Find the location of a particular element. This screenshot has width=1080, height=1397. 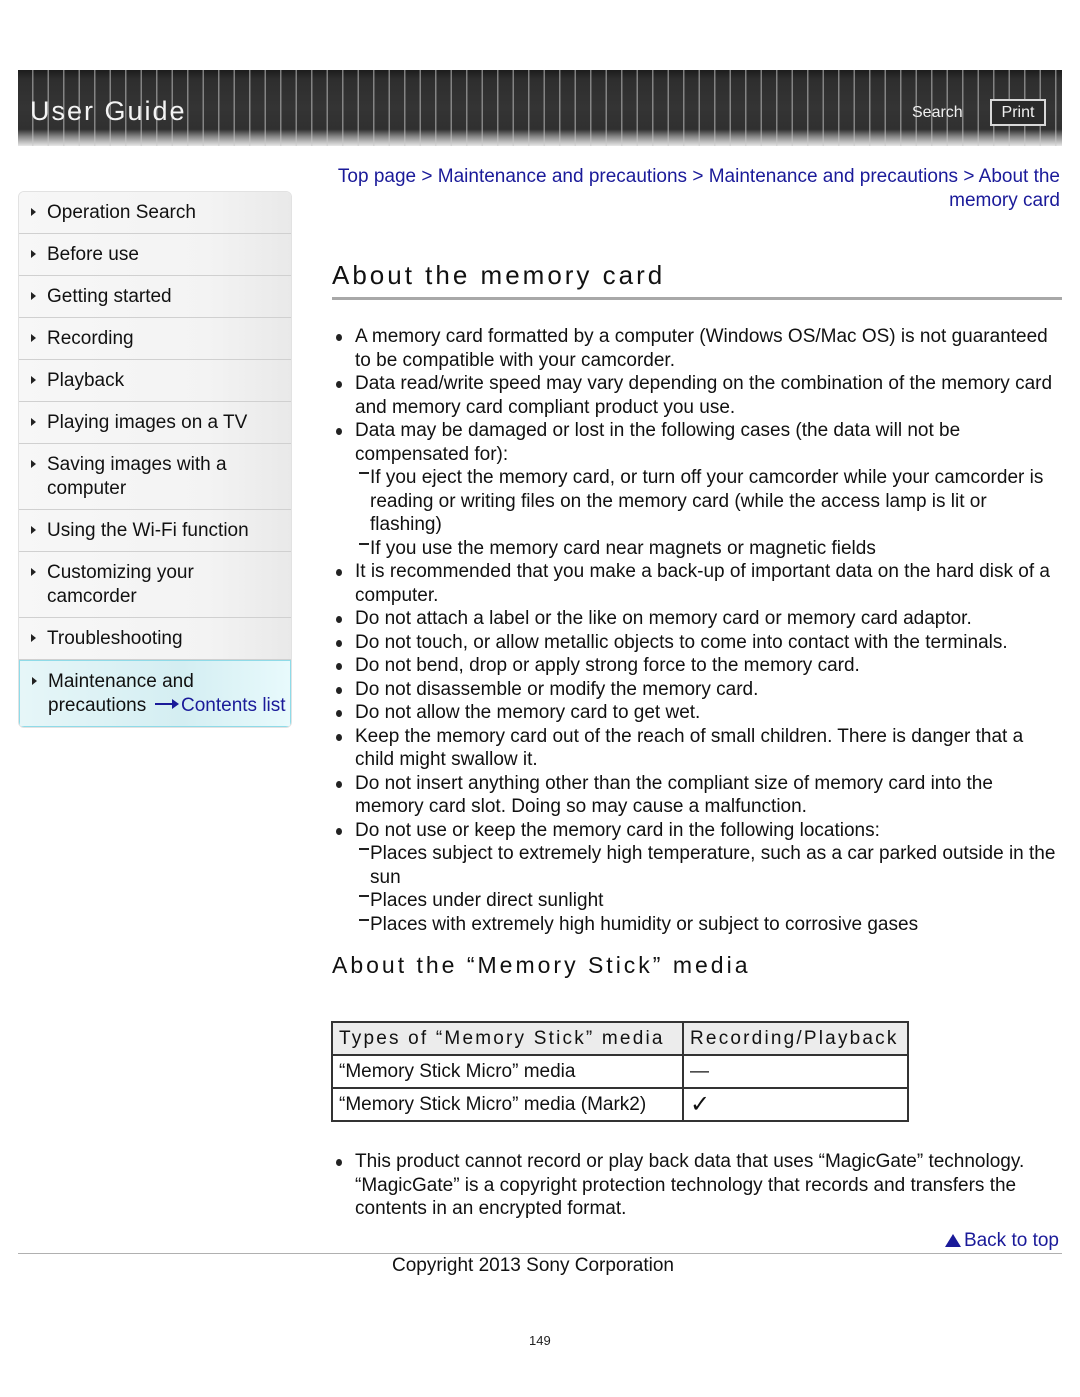

back-to-top-link: Back to top is located at coordinates (1001, 1241).